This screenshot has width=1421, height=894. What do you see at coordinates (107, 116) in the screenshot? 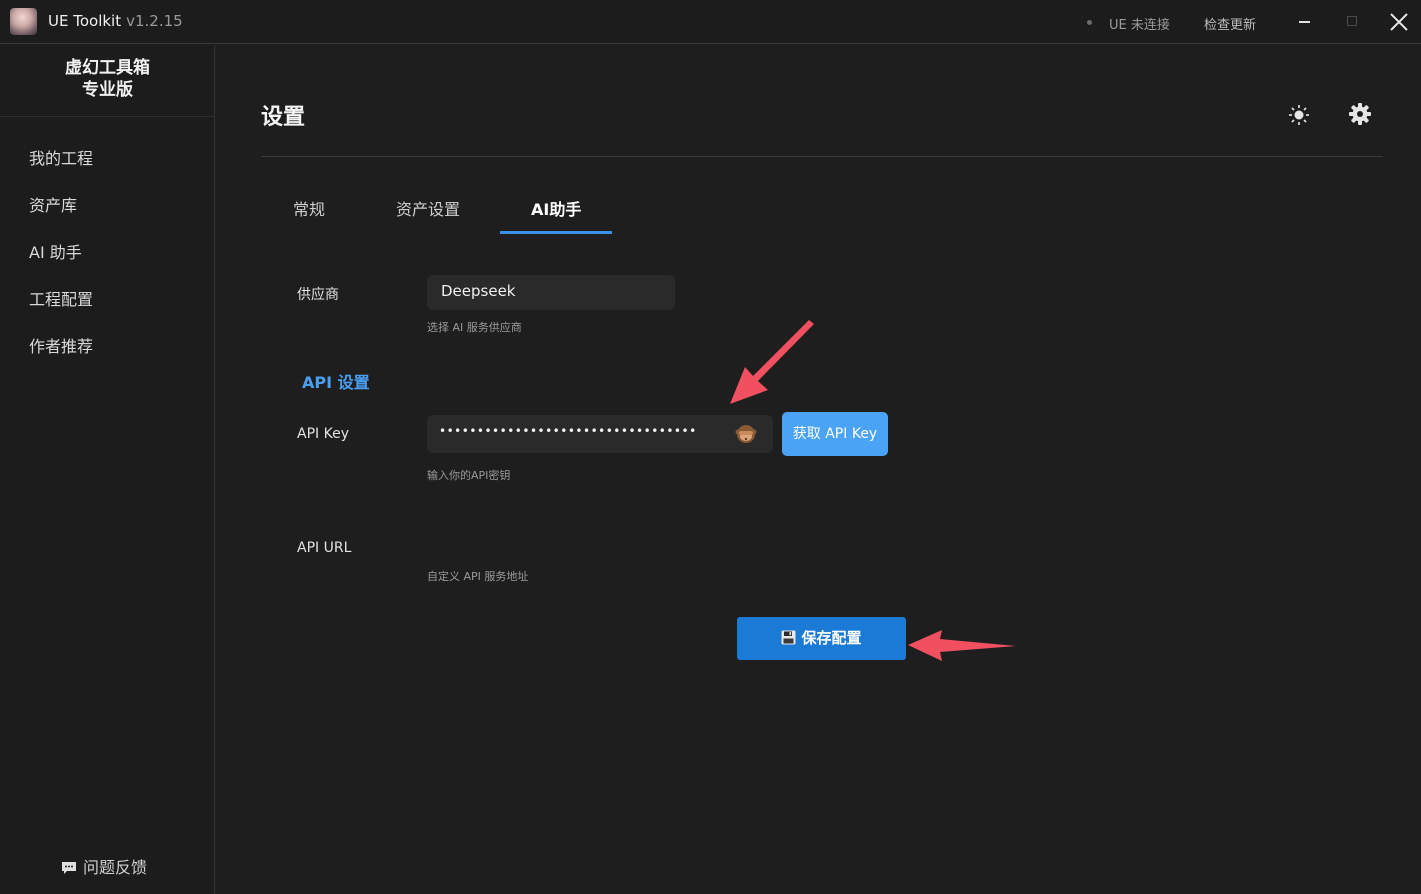
I see `brand-divider` at bounding box center [107, 116].